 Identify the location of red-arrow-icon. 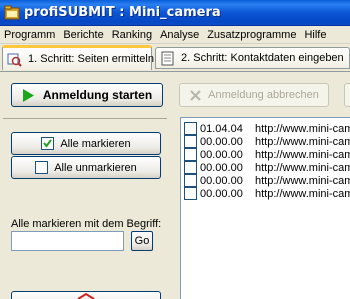
(86, 295).